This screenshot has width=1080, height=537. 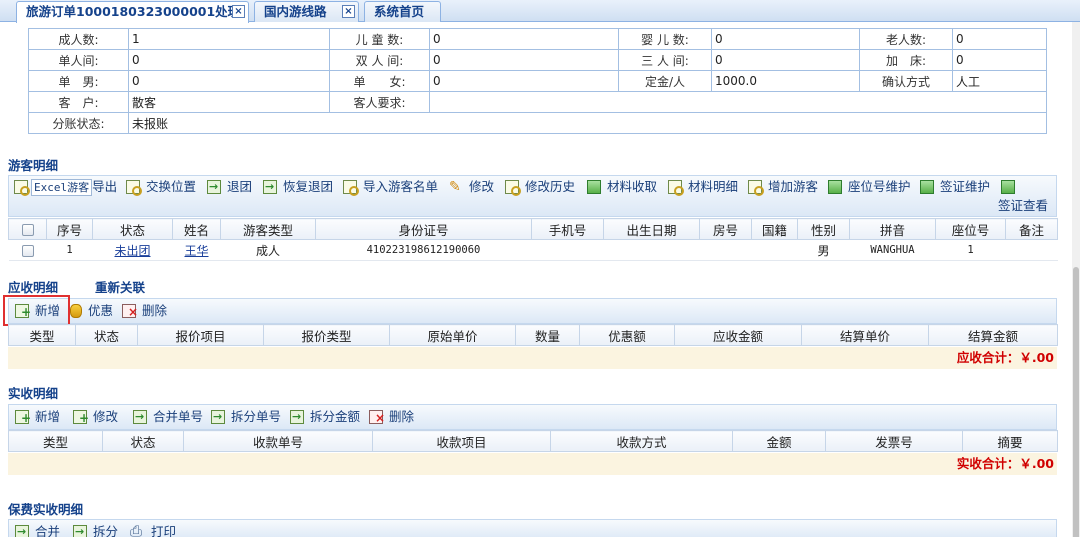 What do you see at coordinates (738, 335) in the screenshot?
I see `column-header: 应收金额` at bounding box center [738, 335].